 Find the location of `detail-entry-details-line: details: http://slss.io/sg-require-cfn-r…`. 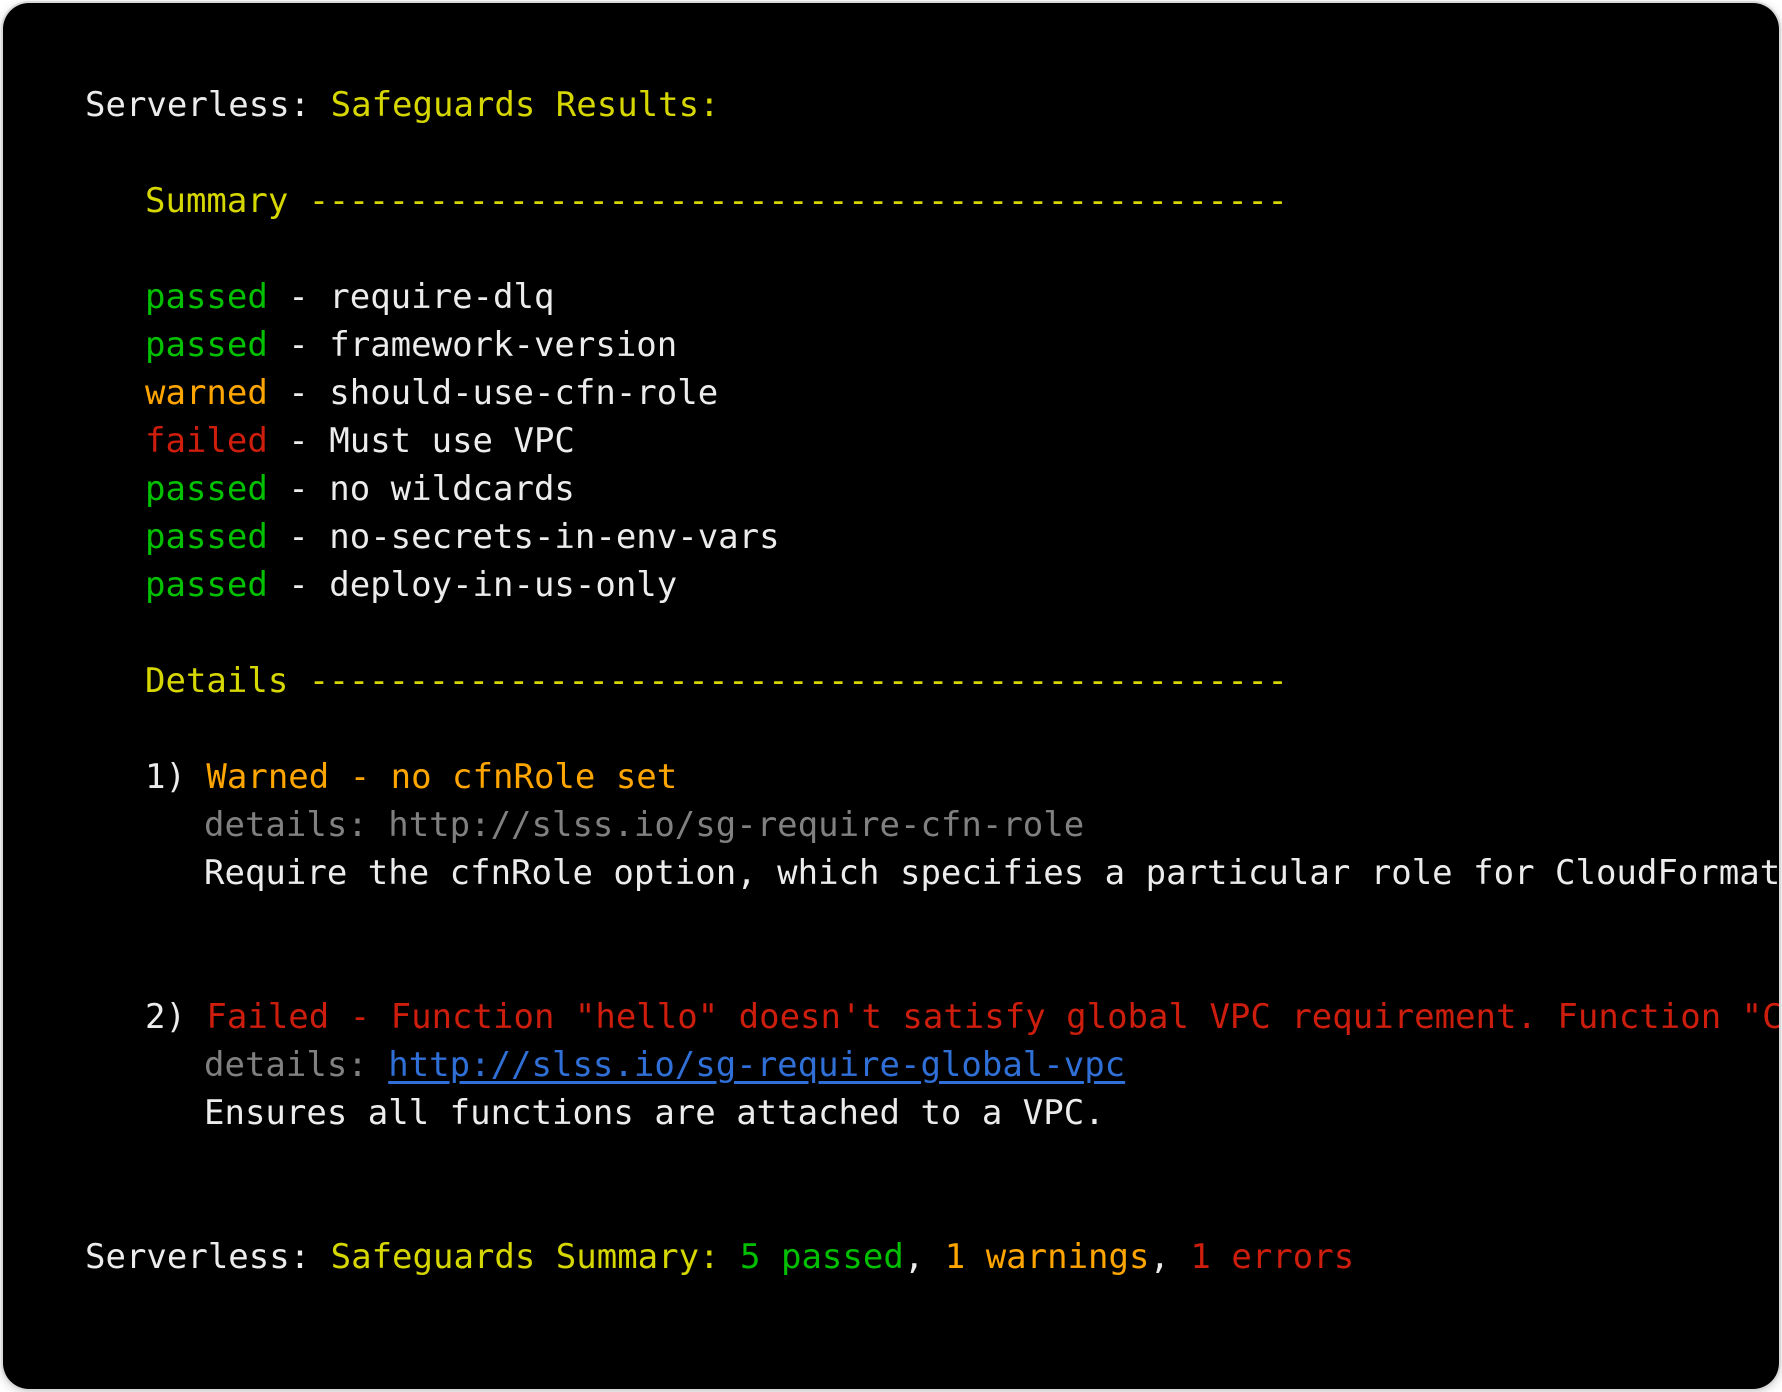

detail-entry-details-line: details: http://slss.io/sg-require-cfn-r… is located at coordinates (644, 825).